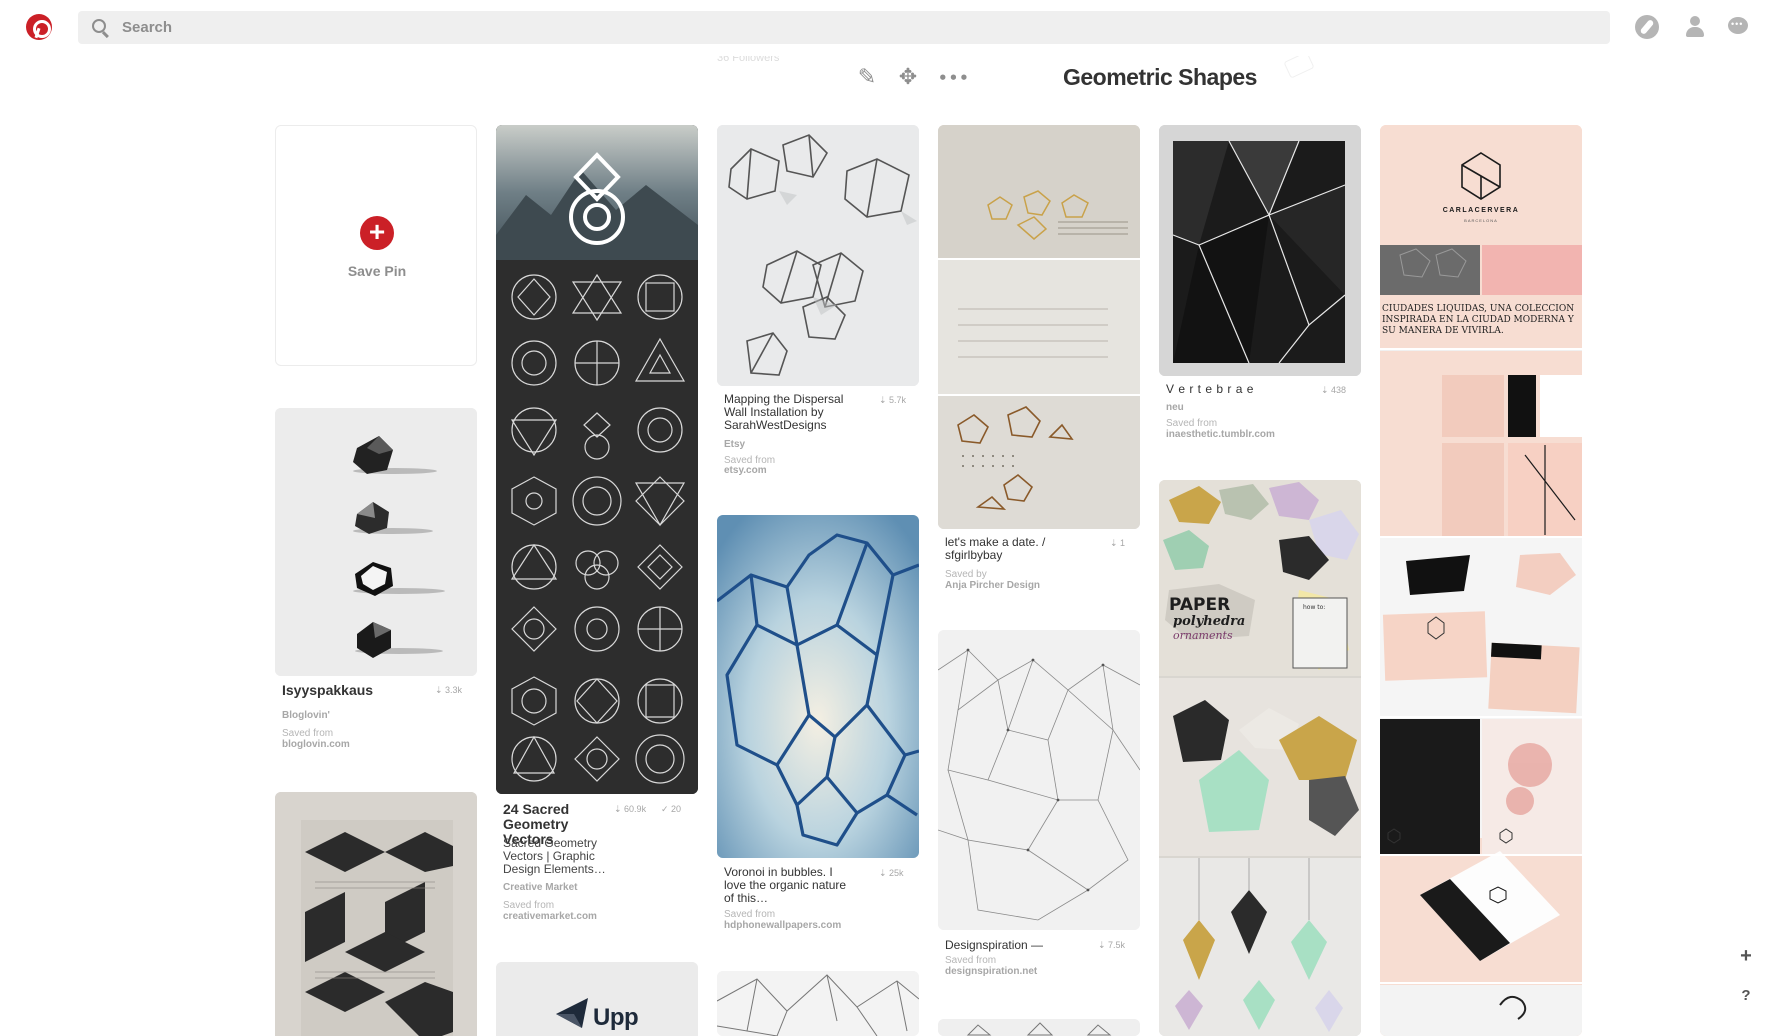  Describe the element at coordinates (908, 78) in the screenshot. I see `move-arrows-icon: ✥` at that location.